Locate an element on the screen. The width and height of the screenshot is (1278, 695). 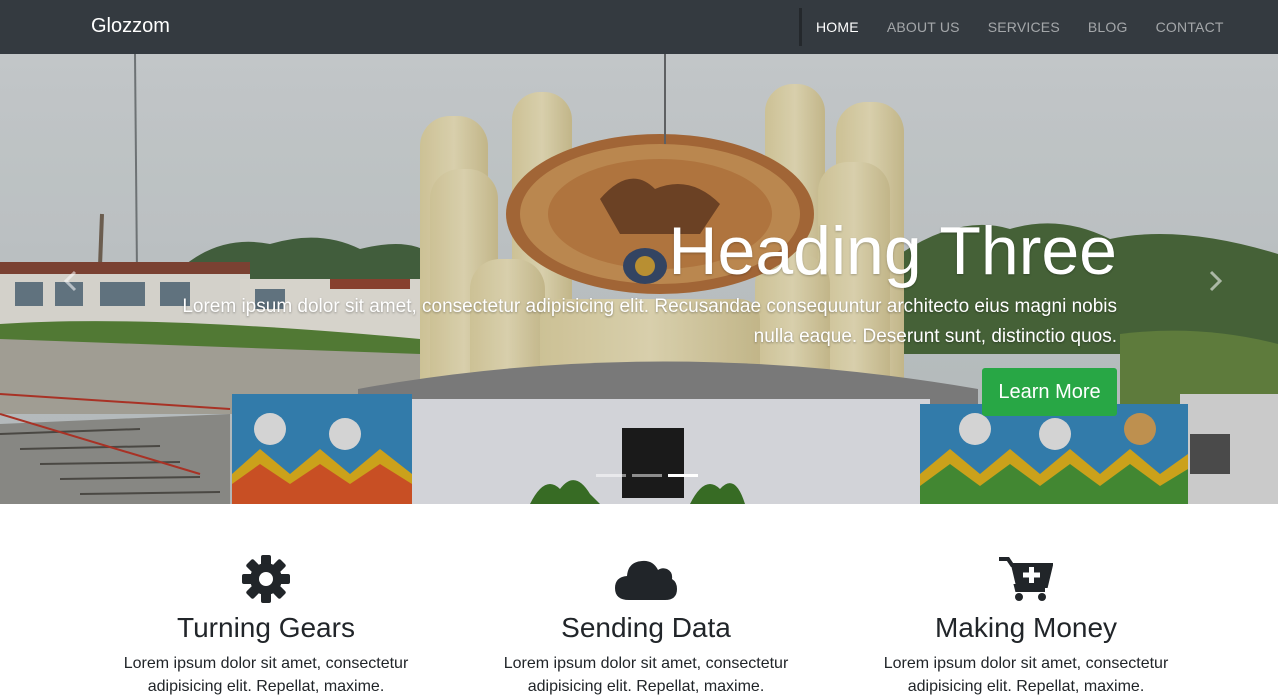
nav-link-home: HOME is located at coordinates (837, 27).